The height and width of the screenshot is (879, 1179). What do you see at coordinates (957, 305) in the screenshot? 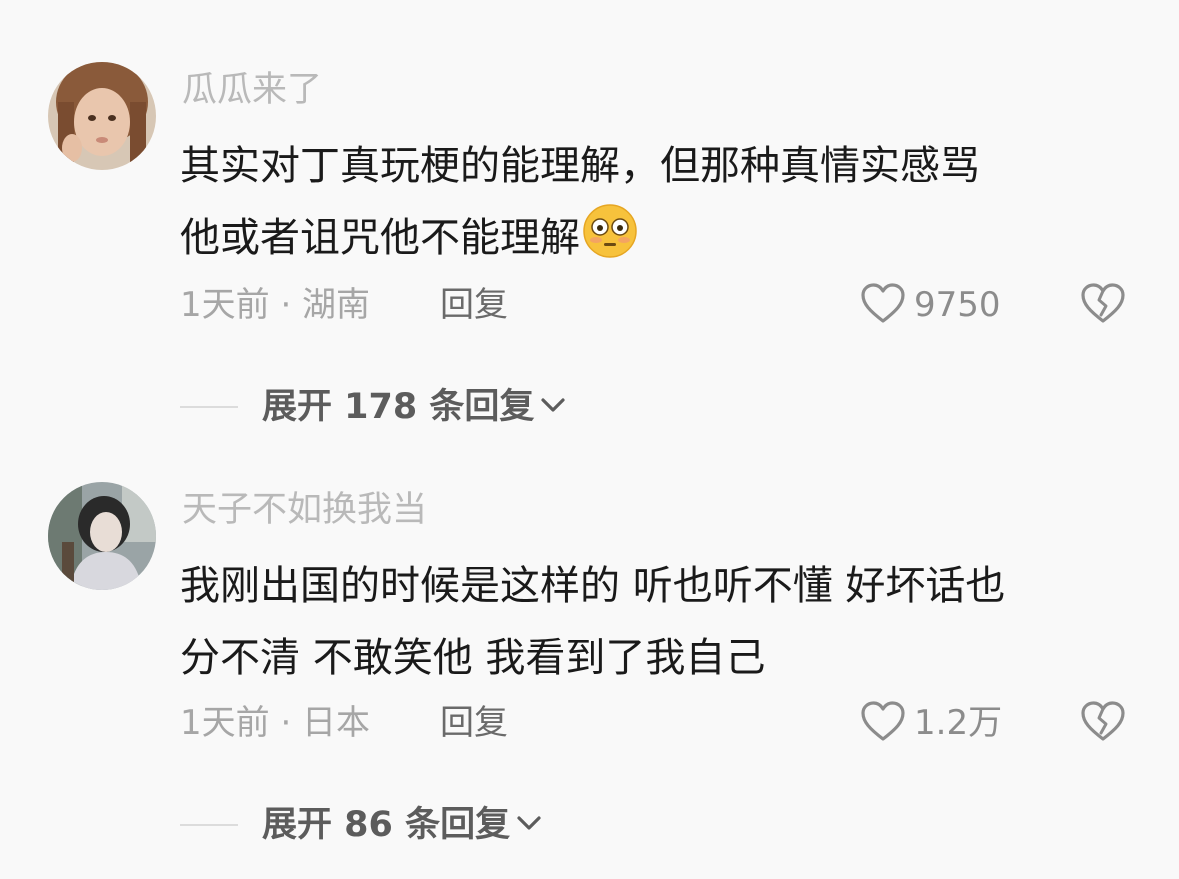
I see `like-count: 9750` at bounding box center [957, 305].